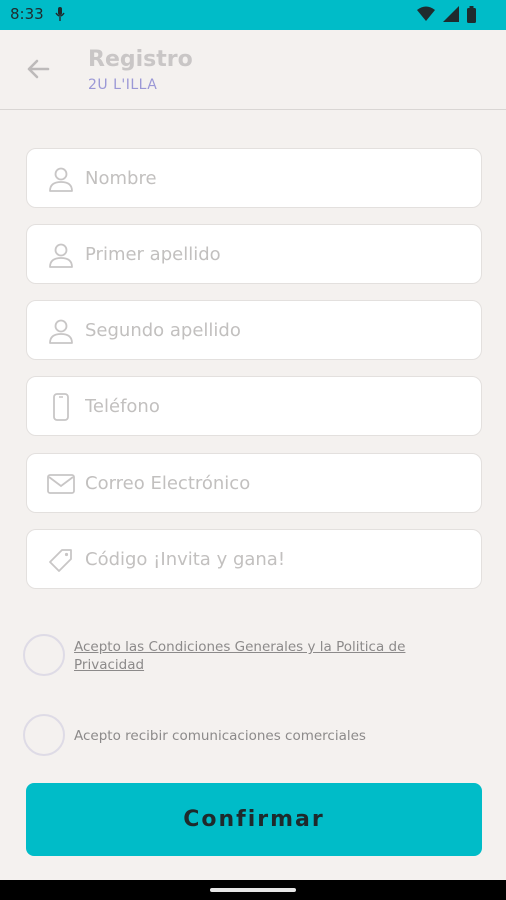 The height and width of the screenshot is (900, 506). I want to click on status-icons, so click(445, 15).